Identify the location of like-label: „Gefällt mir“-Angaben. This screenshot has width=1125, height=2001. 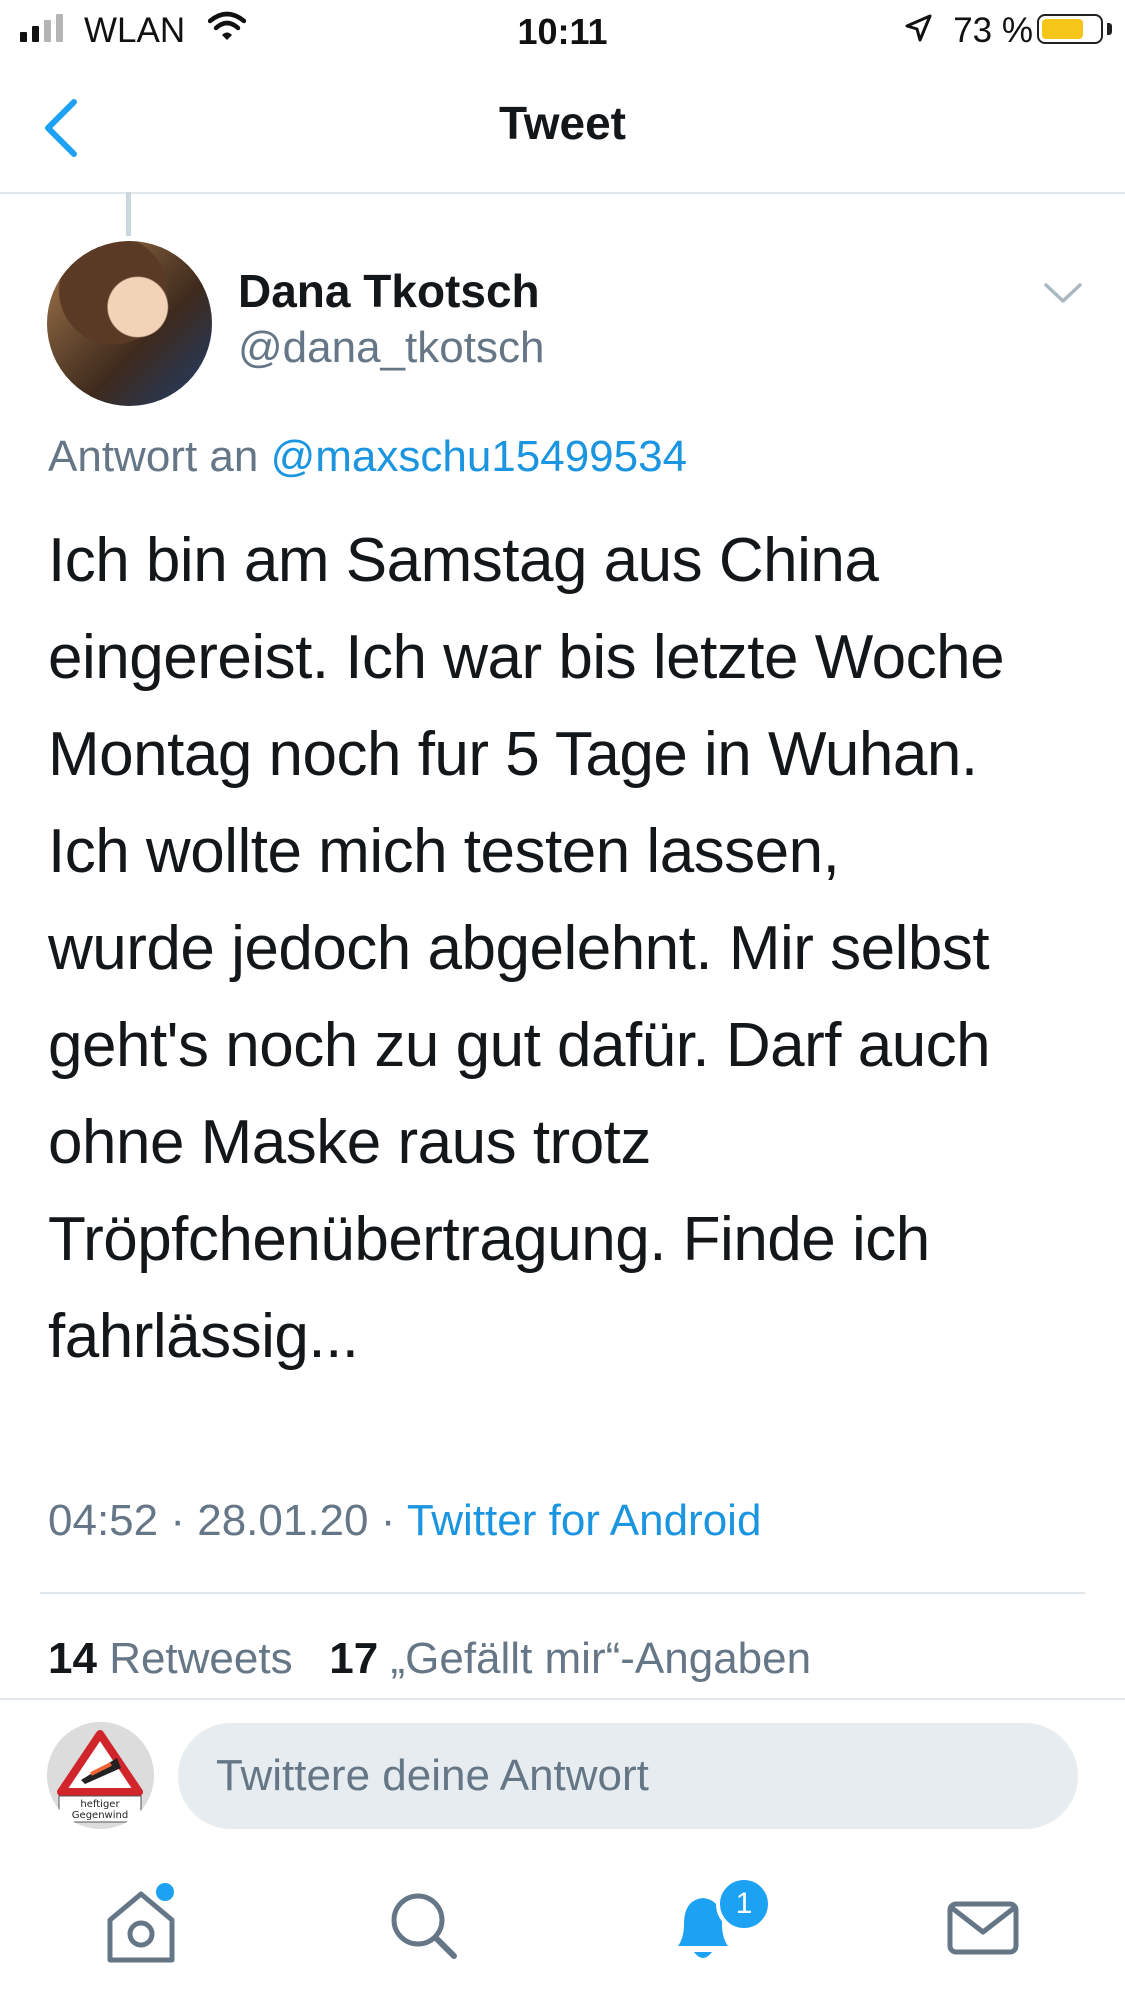
(601, 1658).